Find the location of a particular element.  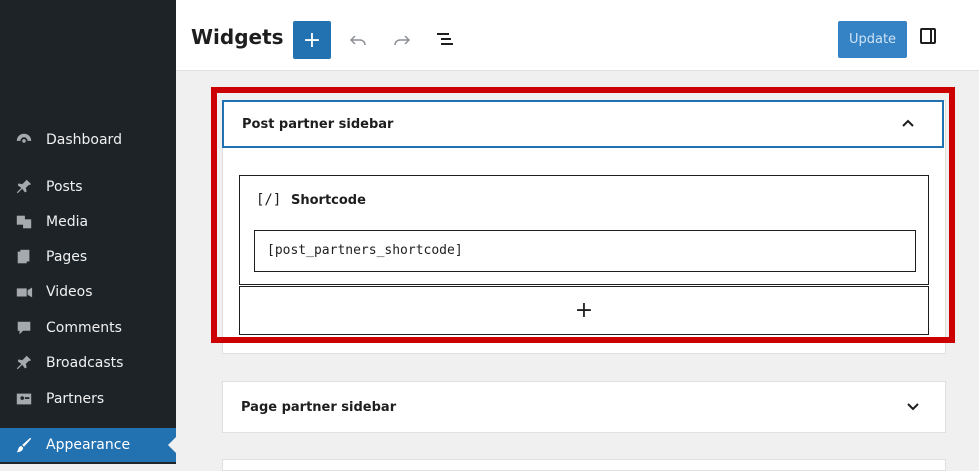

partners-icon is located at coordinates (24, 399).